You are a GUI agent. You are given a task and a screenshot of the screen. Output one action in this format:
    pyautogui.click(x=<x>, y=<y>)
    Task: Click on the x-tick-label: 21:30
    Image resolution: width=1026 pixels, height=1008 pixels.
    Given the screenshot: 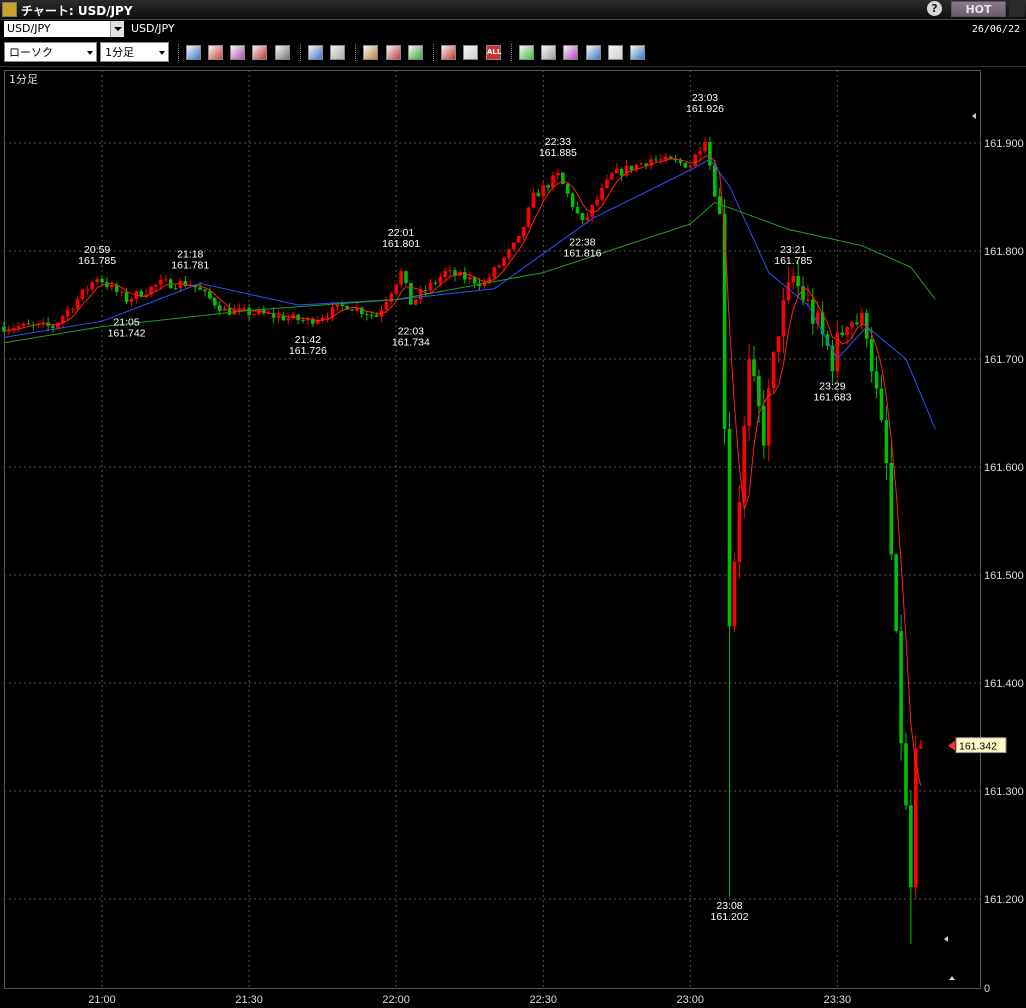 What is the action you would take?
    pyautogui.click(x=249, y=1000)
    